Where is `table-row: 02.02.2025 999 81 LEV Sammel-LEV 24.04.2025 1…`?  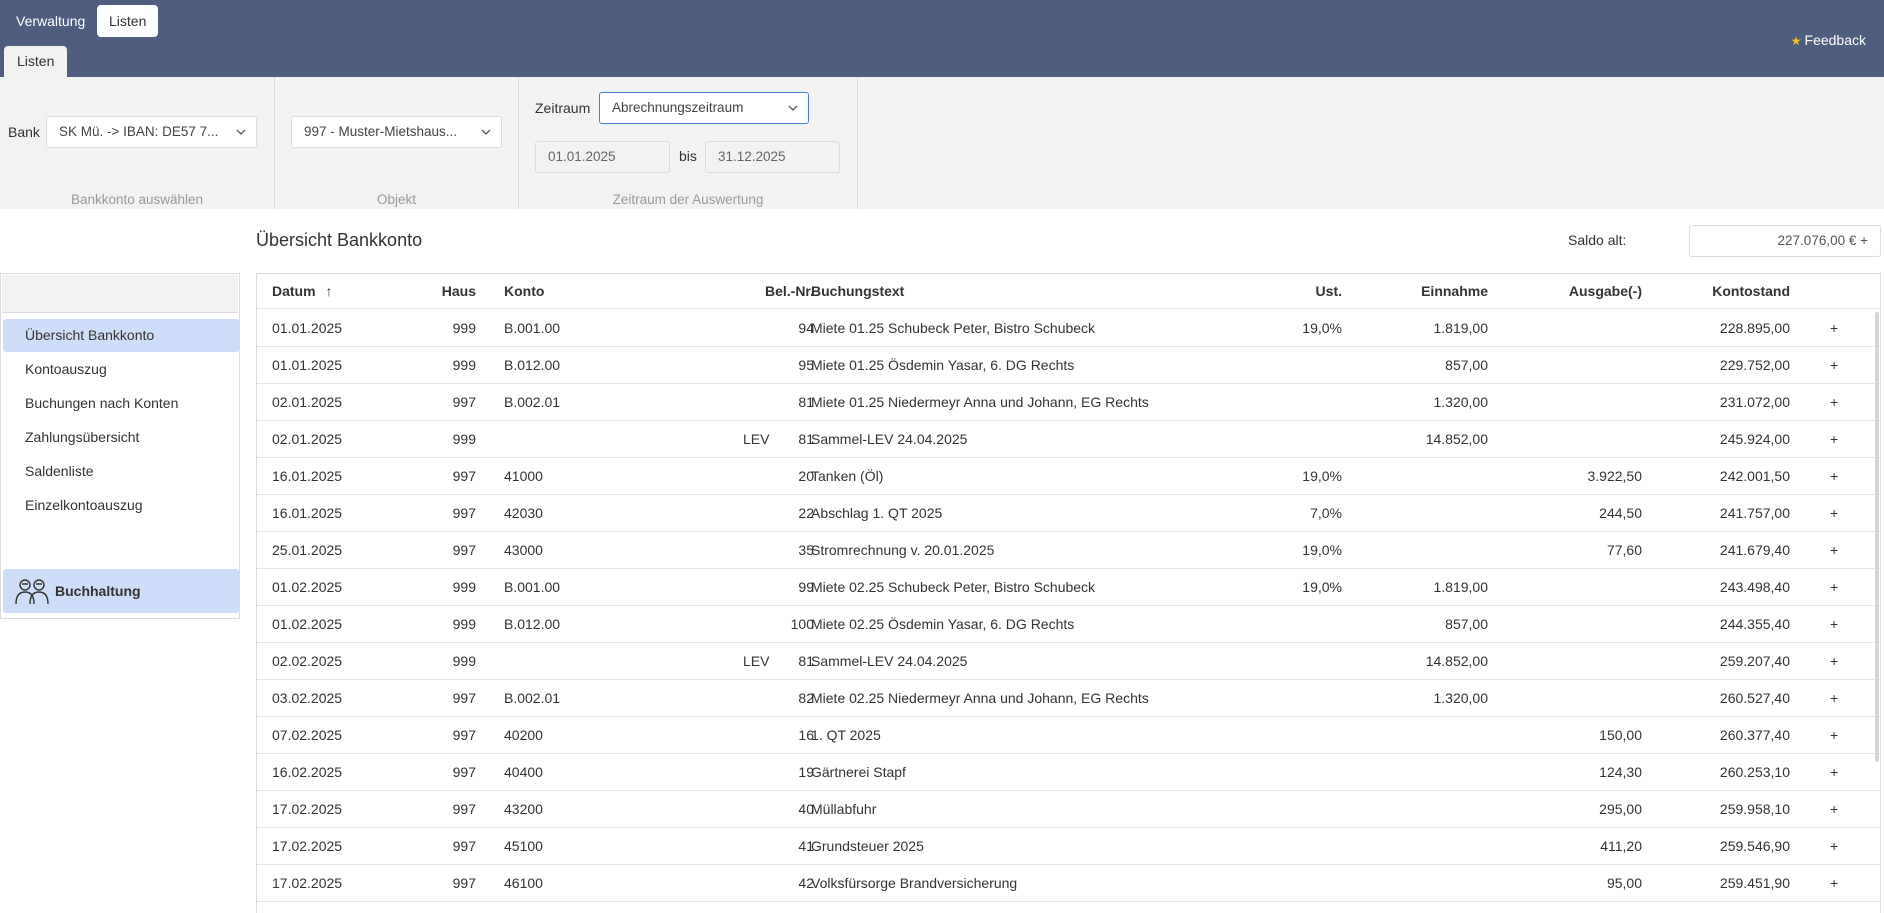
table-row: 02.02.2025 999 81 LEV Sammel-LEV 24.04.2025 1… is located at coordinates (1068, 661).